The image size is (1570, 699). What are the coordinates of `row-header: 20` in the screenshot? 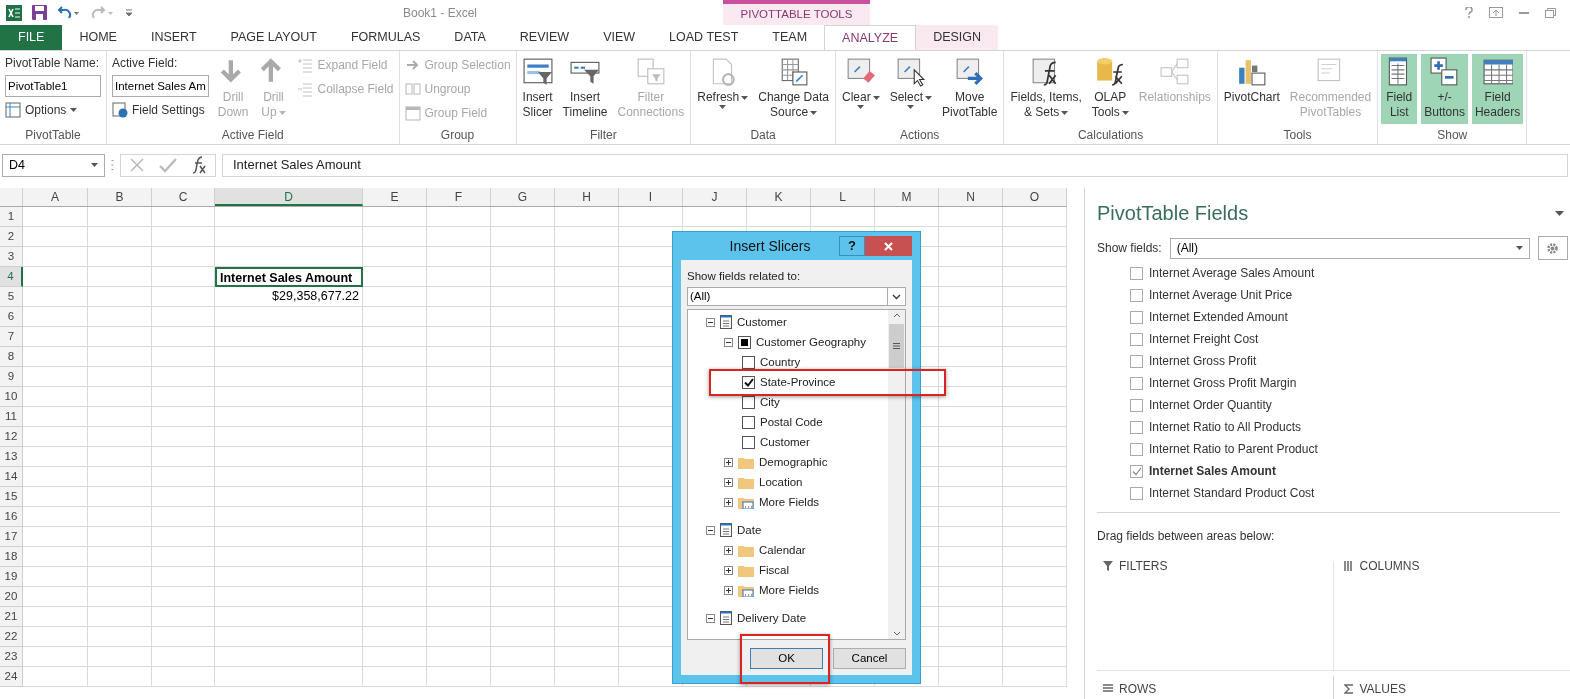 It's located at (11, 597).